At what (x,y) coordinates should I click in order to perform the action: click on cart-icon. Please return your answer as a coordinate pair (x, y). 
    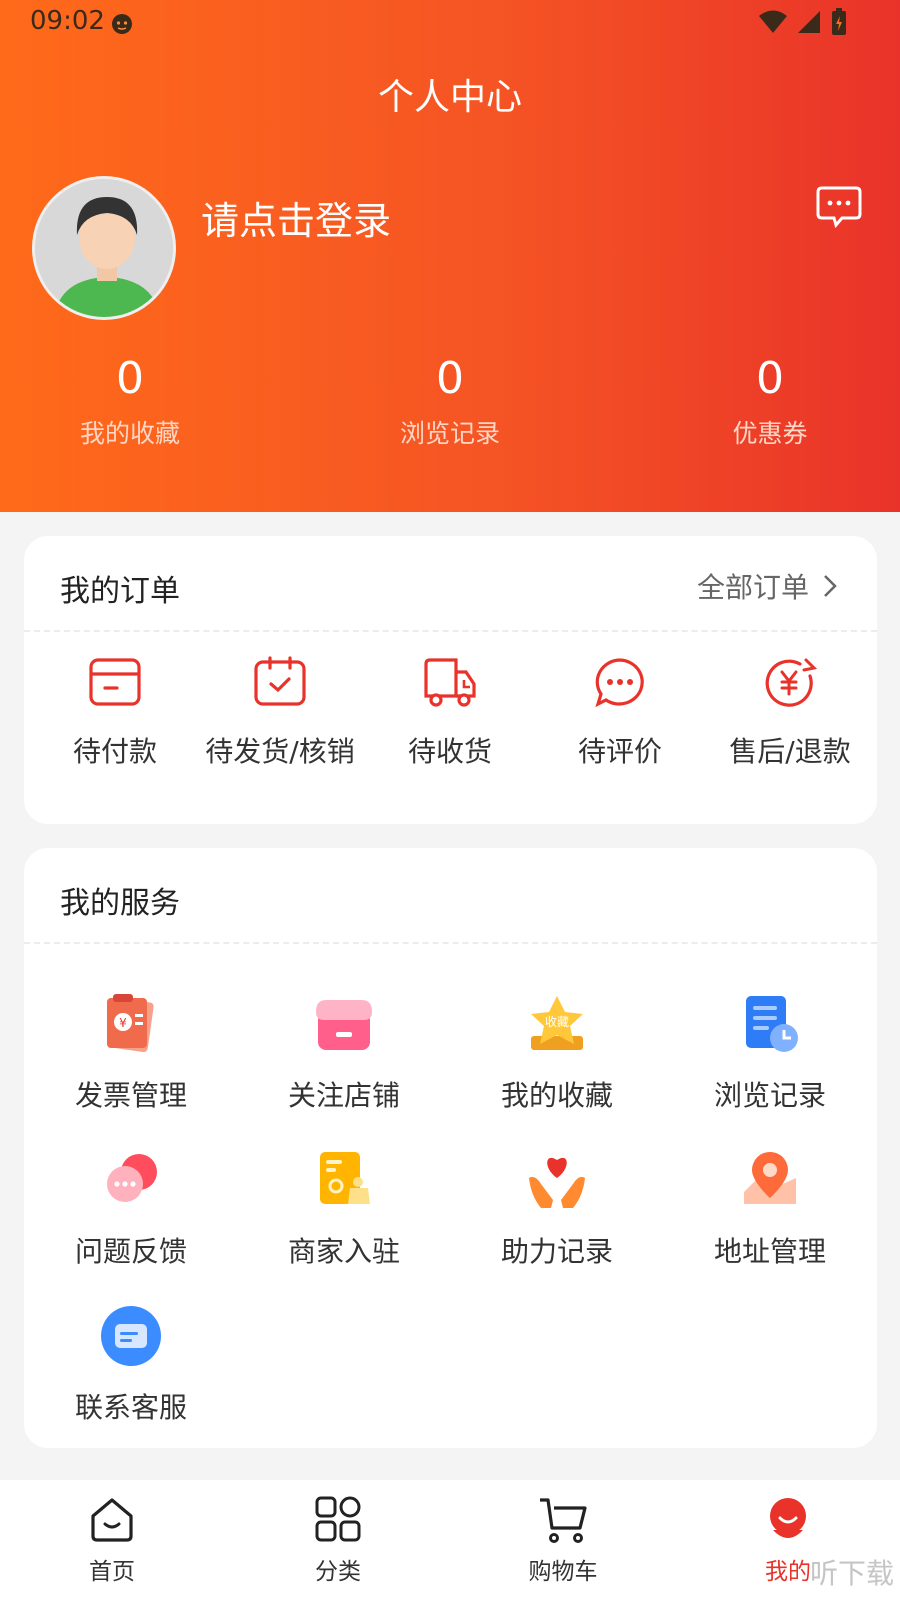
    Looking at the image, I should click on (563, 1520).